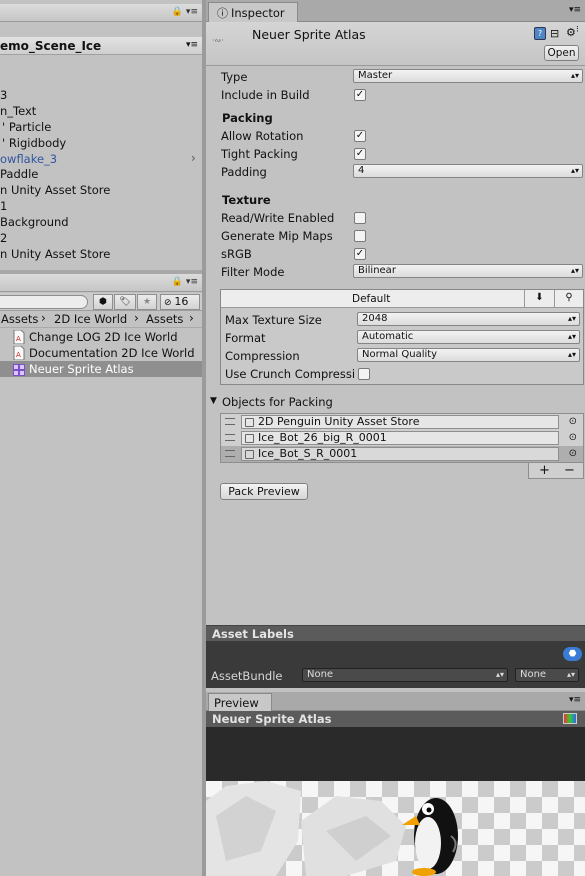 This screenshot has height=876, width=585. I want to click on padding-dropdown: 4 ▴▾, so click(468, 171).